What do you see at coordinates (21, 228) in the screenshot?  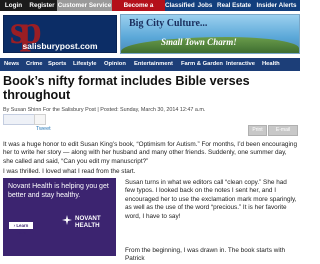 I see `learn-more-button: › Learn more` at bounding box center [21, 228].